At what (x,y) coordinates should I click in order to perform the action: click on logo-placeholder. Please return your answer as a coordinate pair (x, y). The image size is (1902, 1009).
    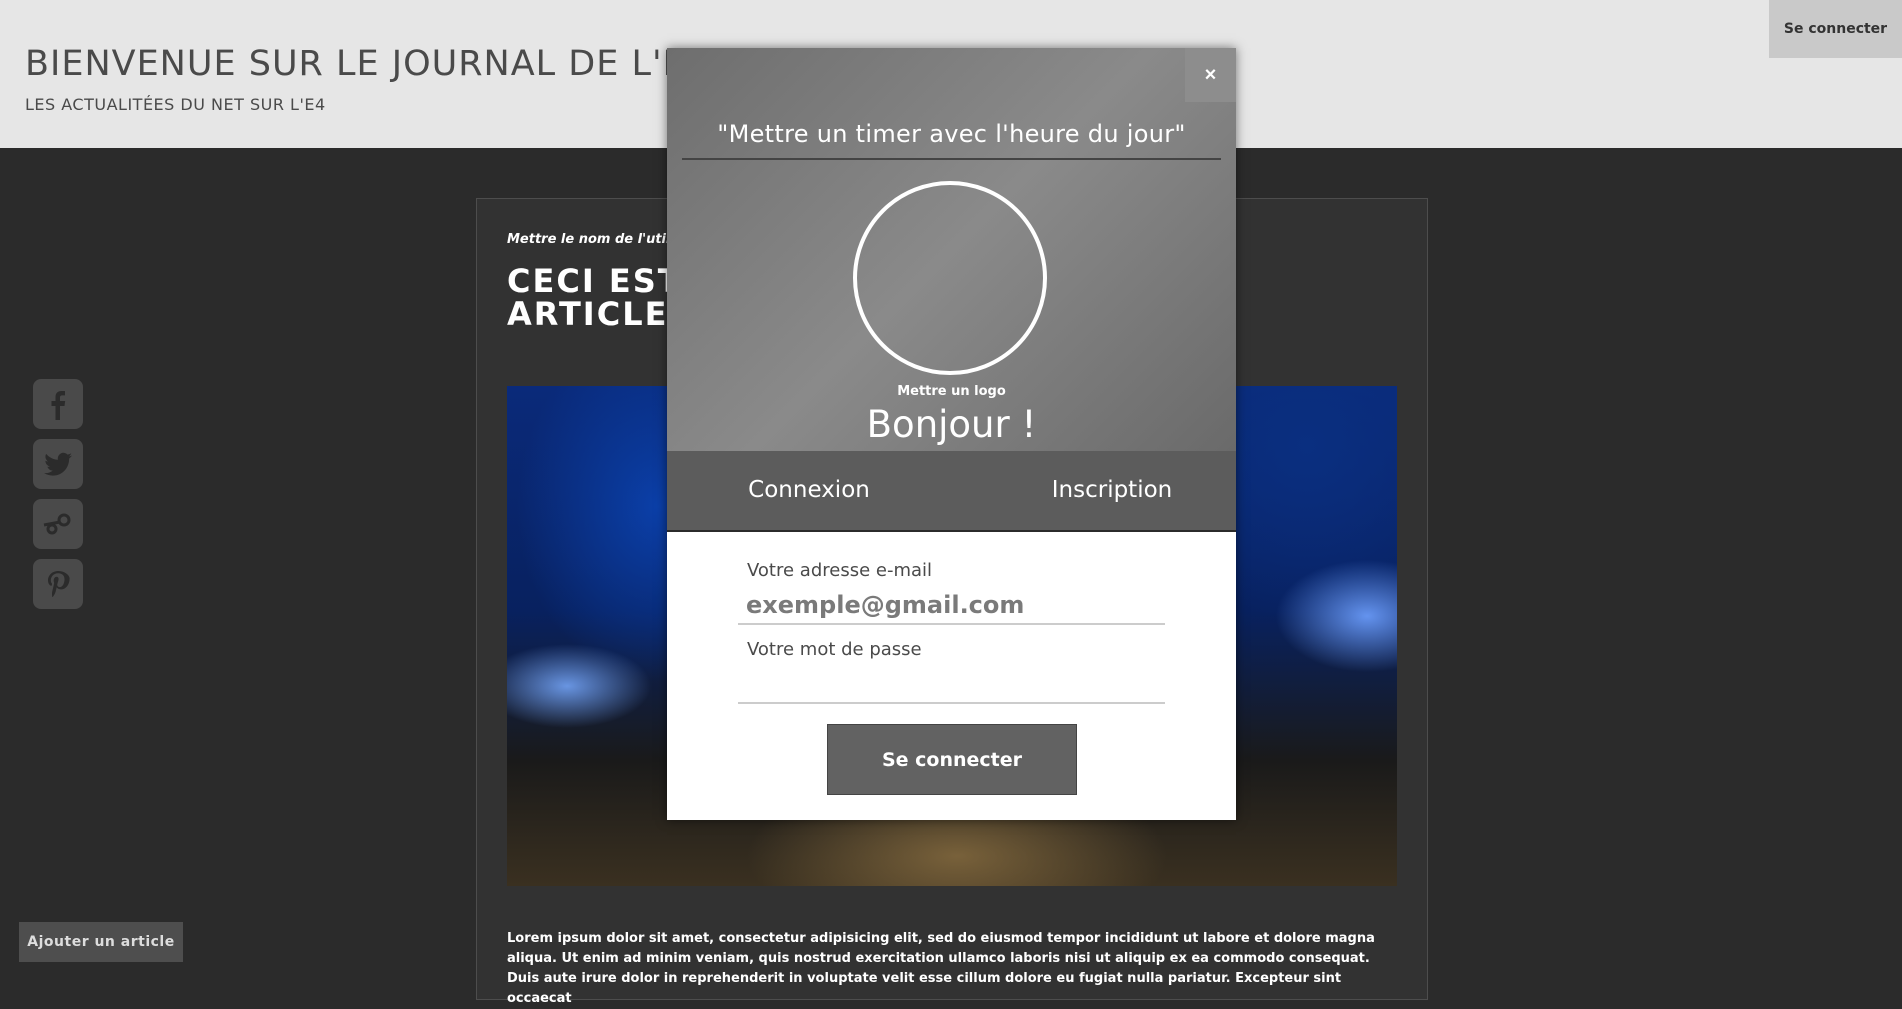
    Looking at the image, I should click on (950, 278).